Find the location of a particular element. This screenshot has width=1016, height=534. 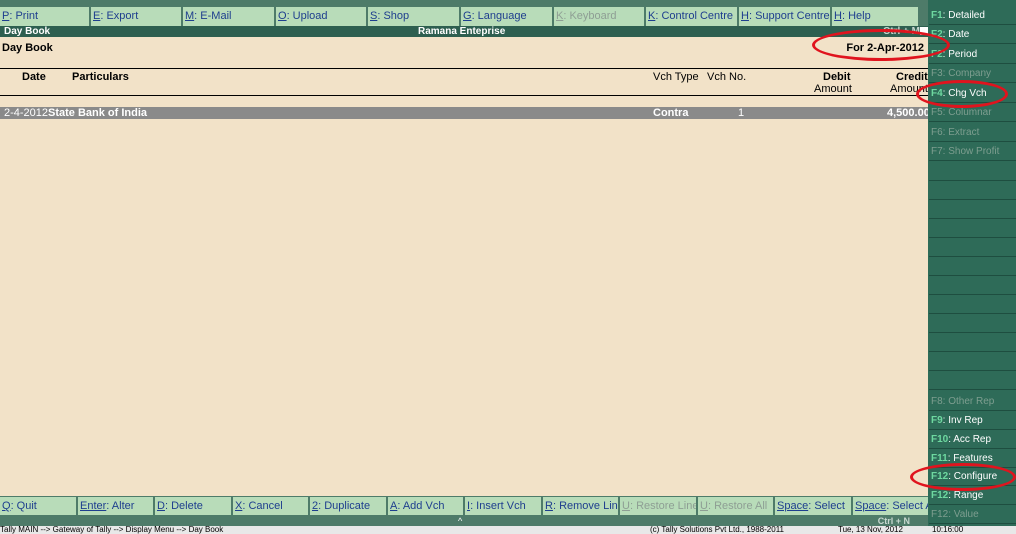

range-button: F12: Range is located at coordinates (972, 496).